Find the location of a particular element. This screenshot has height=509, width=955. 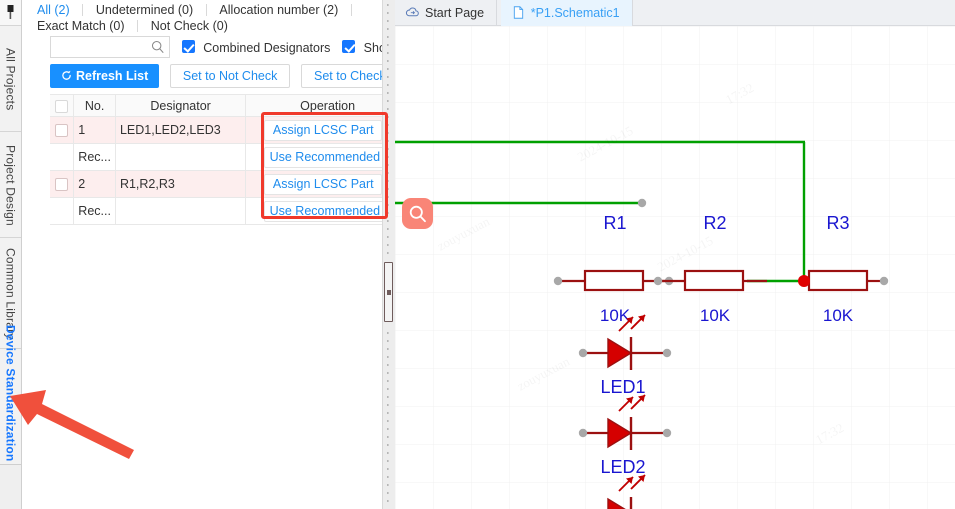

sidebar-item-device-standardization: Device Standardization is located at coordinates (10, 393).